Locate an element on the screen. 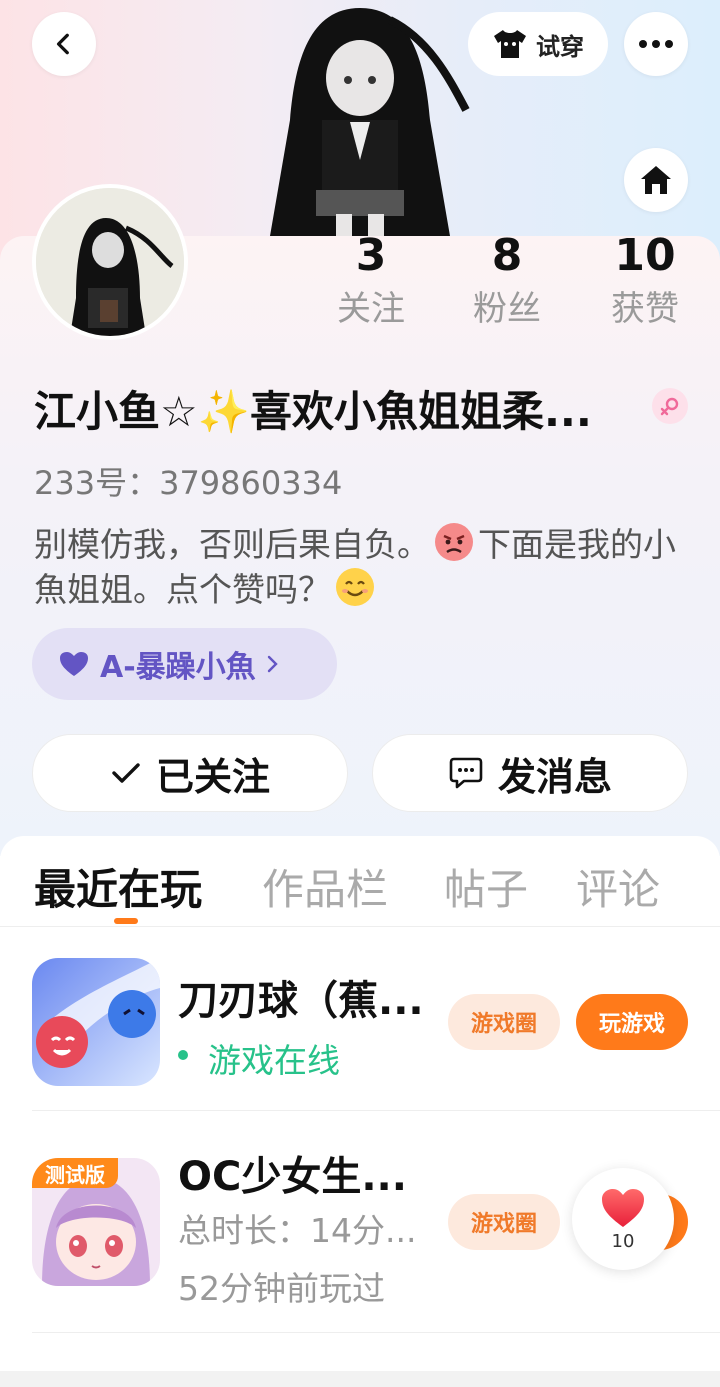 The height and width of the screenshot is (1387, 720). stat-following: 3 关注 is located at coordinates (371, 281).